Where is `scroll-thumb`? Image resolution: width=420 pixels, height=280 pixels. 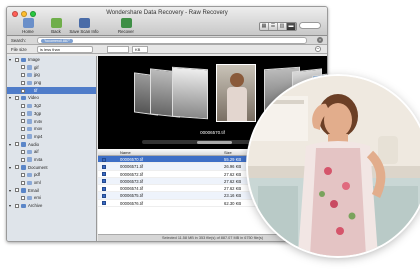
scroll-thumb is located at coordinates (214, 142).